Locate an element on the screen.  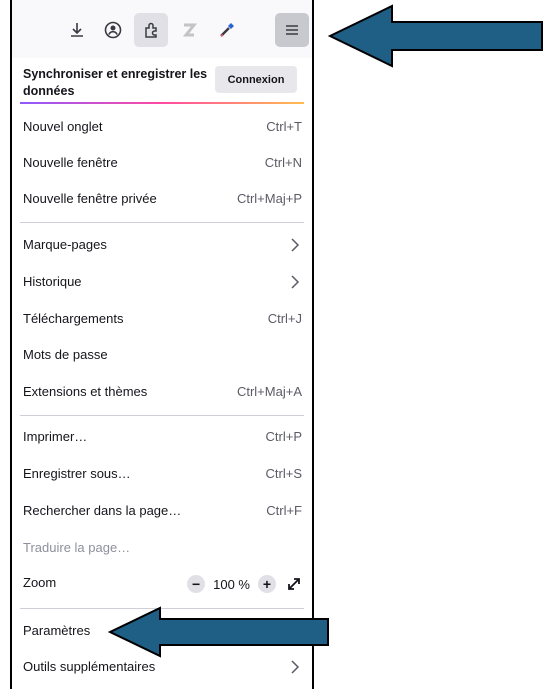
menu-item-find: Rechercher dans la page… Ctrl+F is located at coordinates (162, 512).